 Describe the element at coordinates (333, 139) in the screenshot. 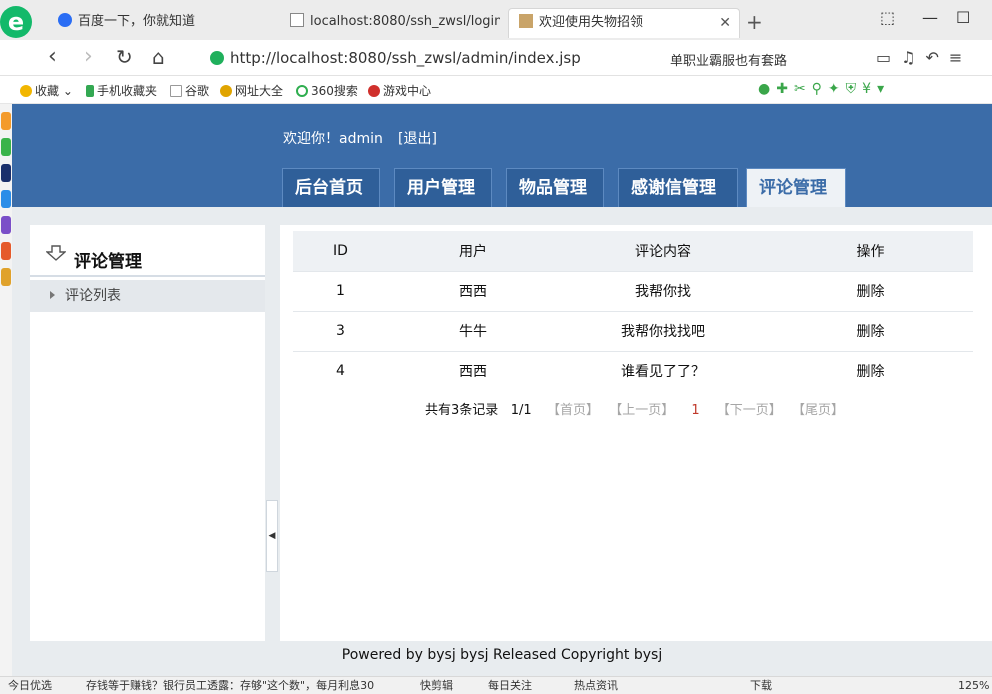

I see `welcome-text: 欢迎你！admin` at that location.